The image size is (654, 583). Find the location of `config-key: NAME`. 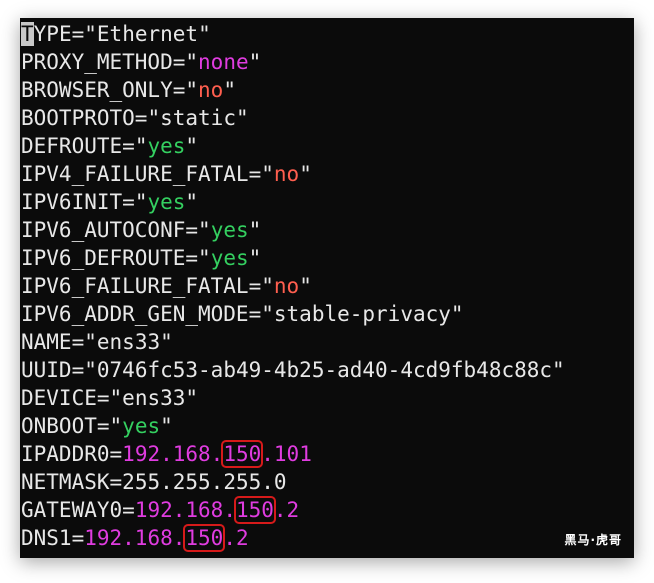

config-key: NAME is located at coordinates (46, 342).